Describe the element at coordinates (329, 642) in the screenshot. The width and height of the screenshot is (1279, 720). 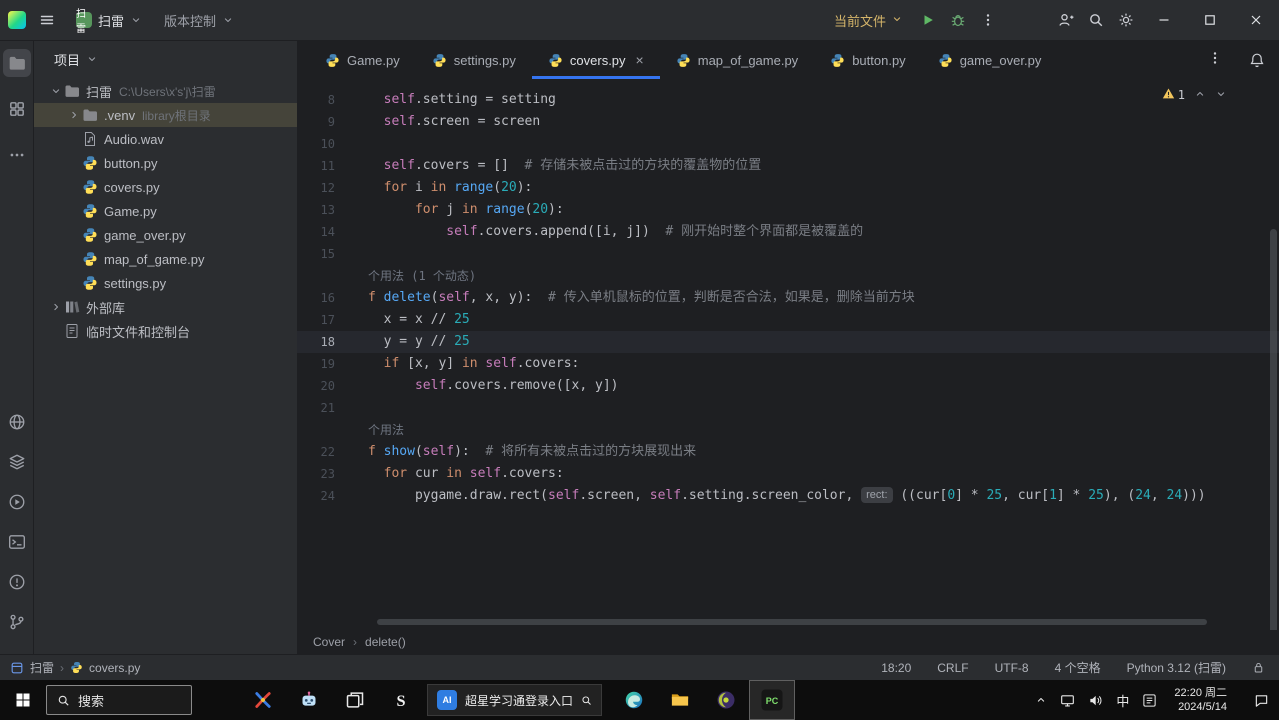
I see `breadcrumb-item: Cover` at that location.